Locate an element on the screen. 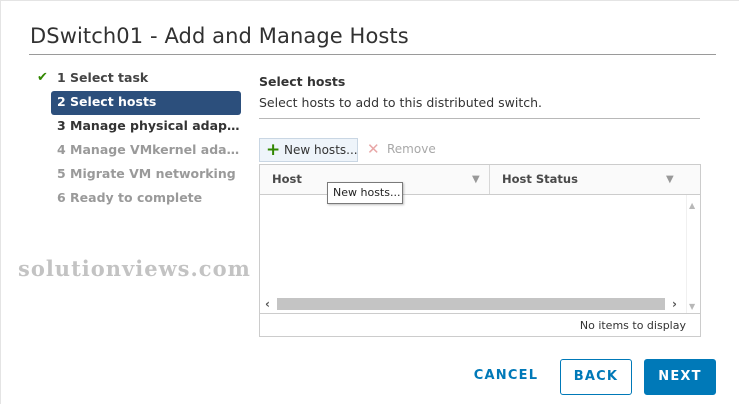  step-select-hosts: 2 Select hosts is located at coordinates (146, 103).